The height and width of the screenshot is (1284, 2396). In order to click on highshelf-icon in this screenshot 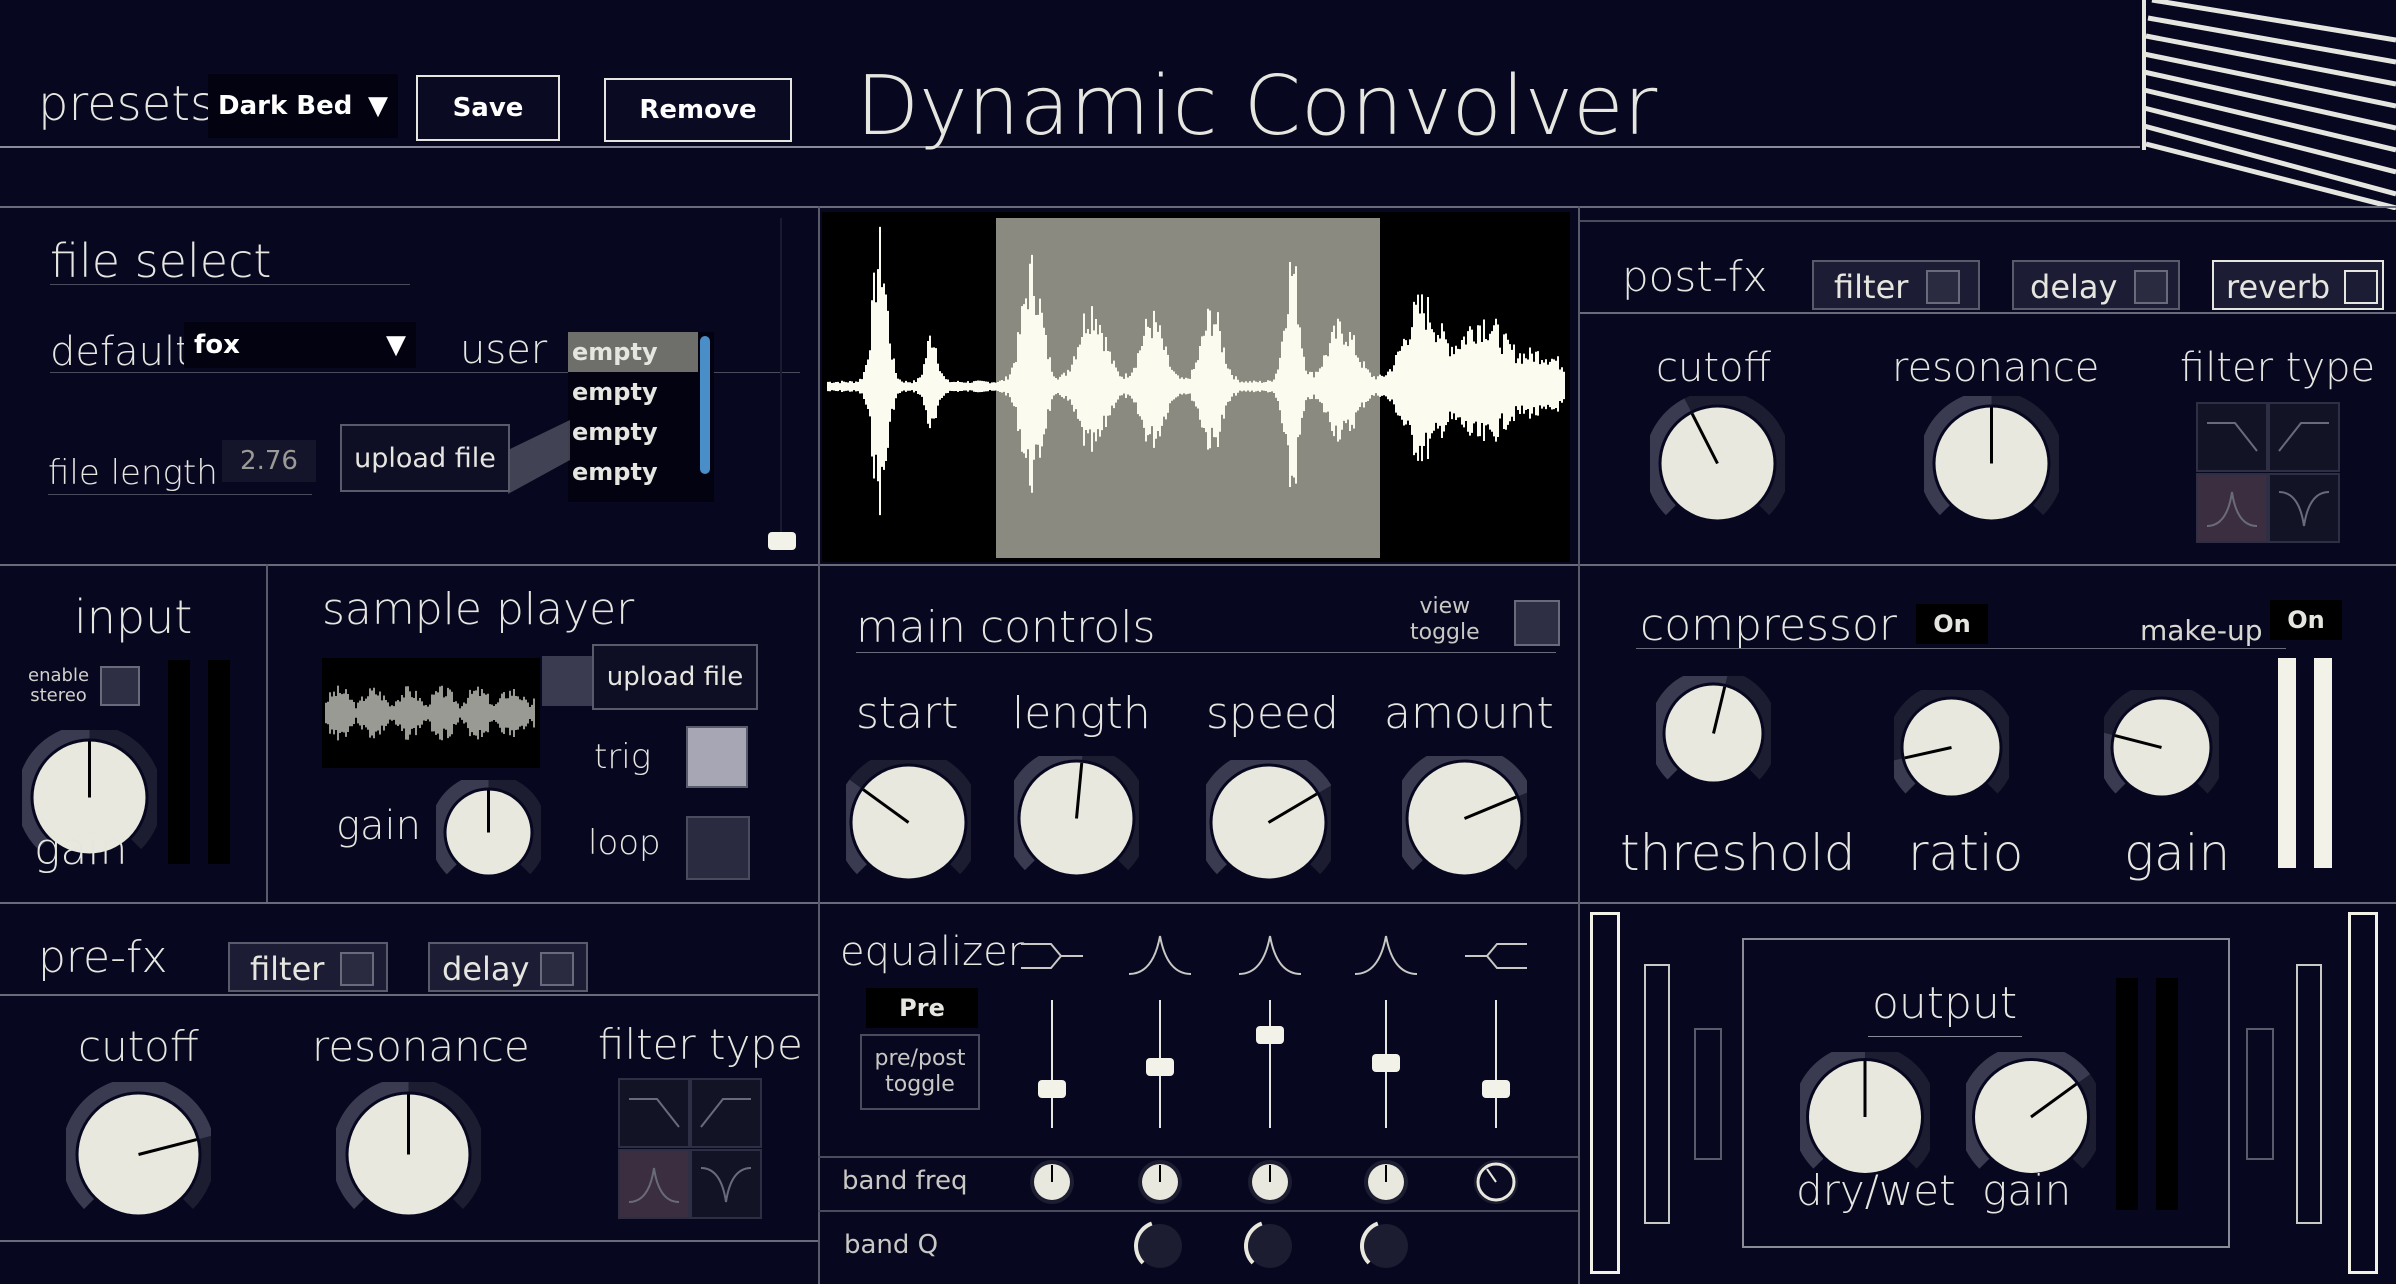, I will do `click(1496, 956)`.